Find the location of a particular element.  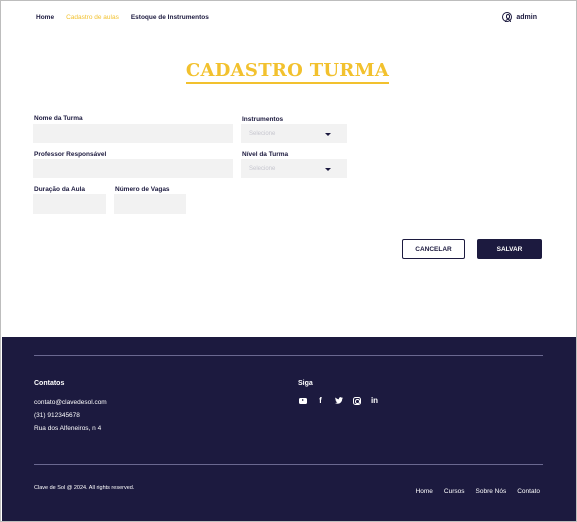

save-button: SALVAR is located at coordinates (509, 249).